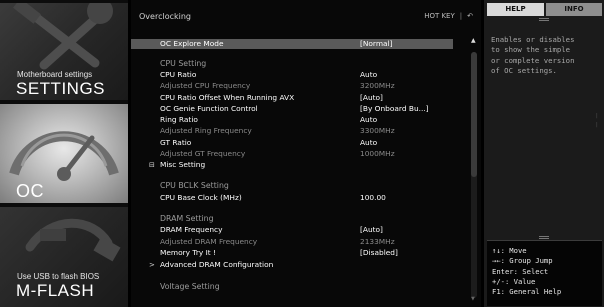 This screenshot has height=307, width=604. What do you see at coordinates (377, 130) in the screenshot?
I see `setting-value: 3300MHz` at bounding box center [377, 130].